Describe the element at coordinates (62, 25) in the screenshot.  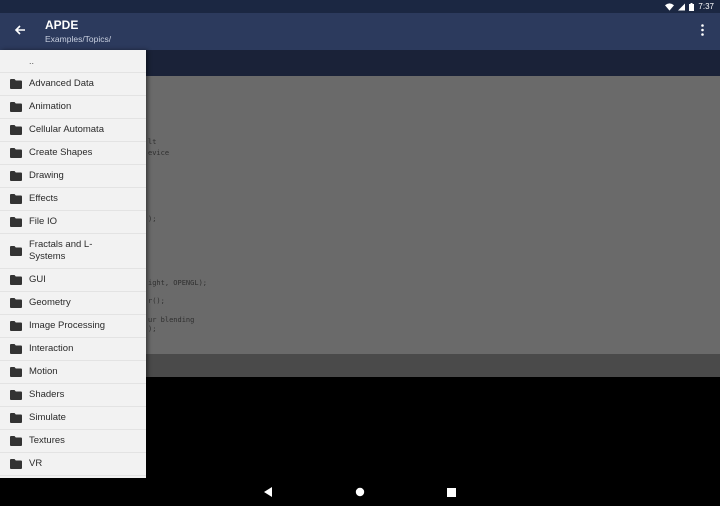
I see `app-title: APDE` at that location.